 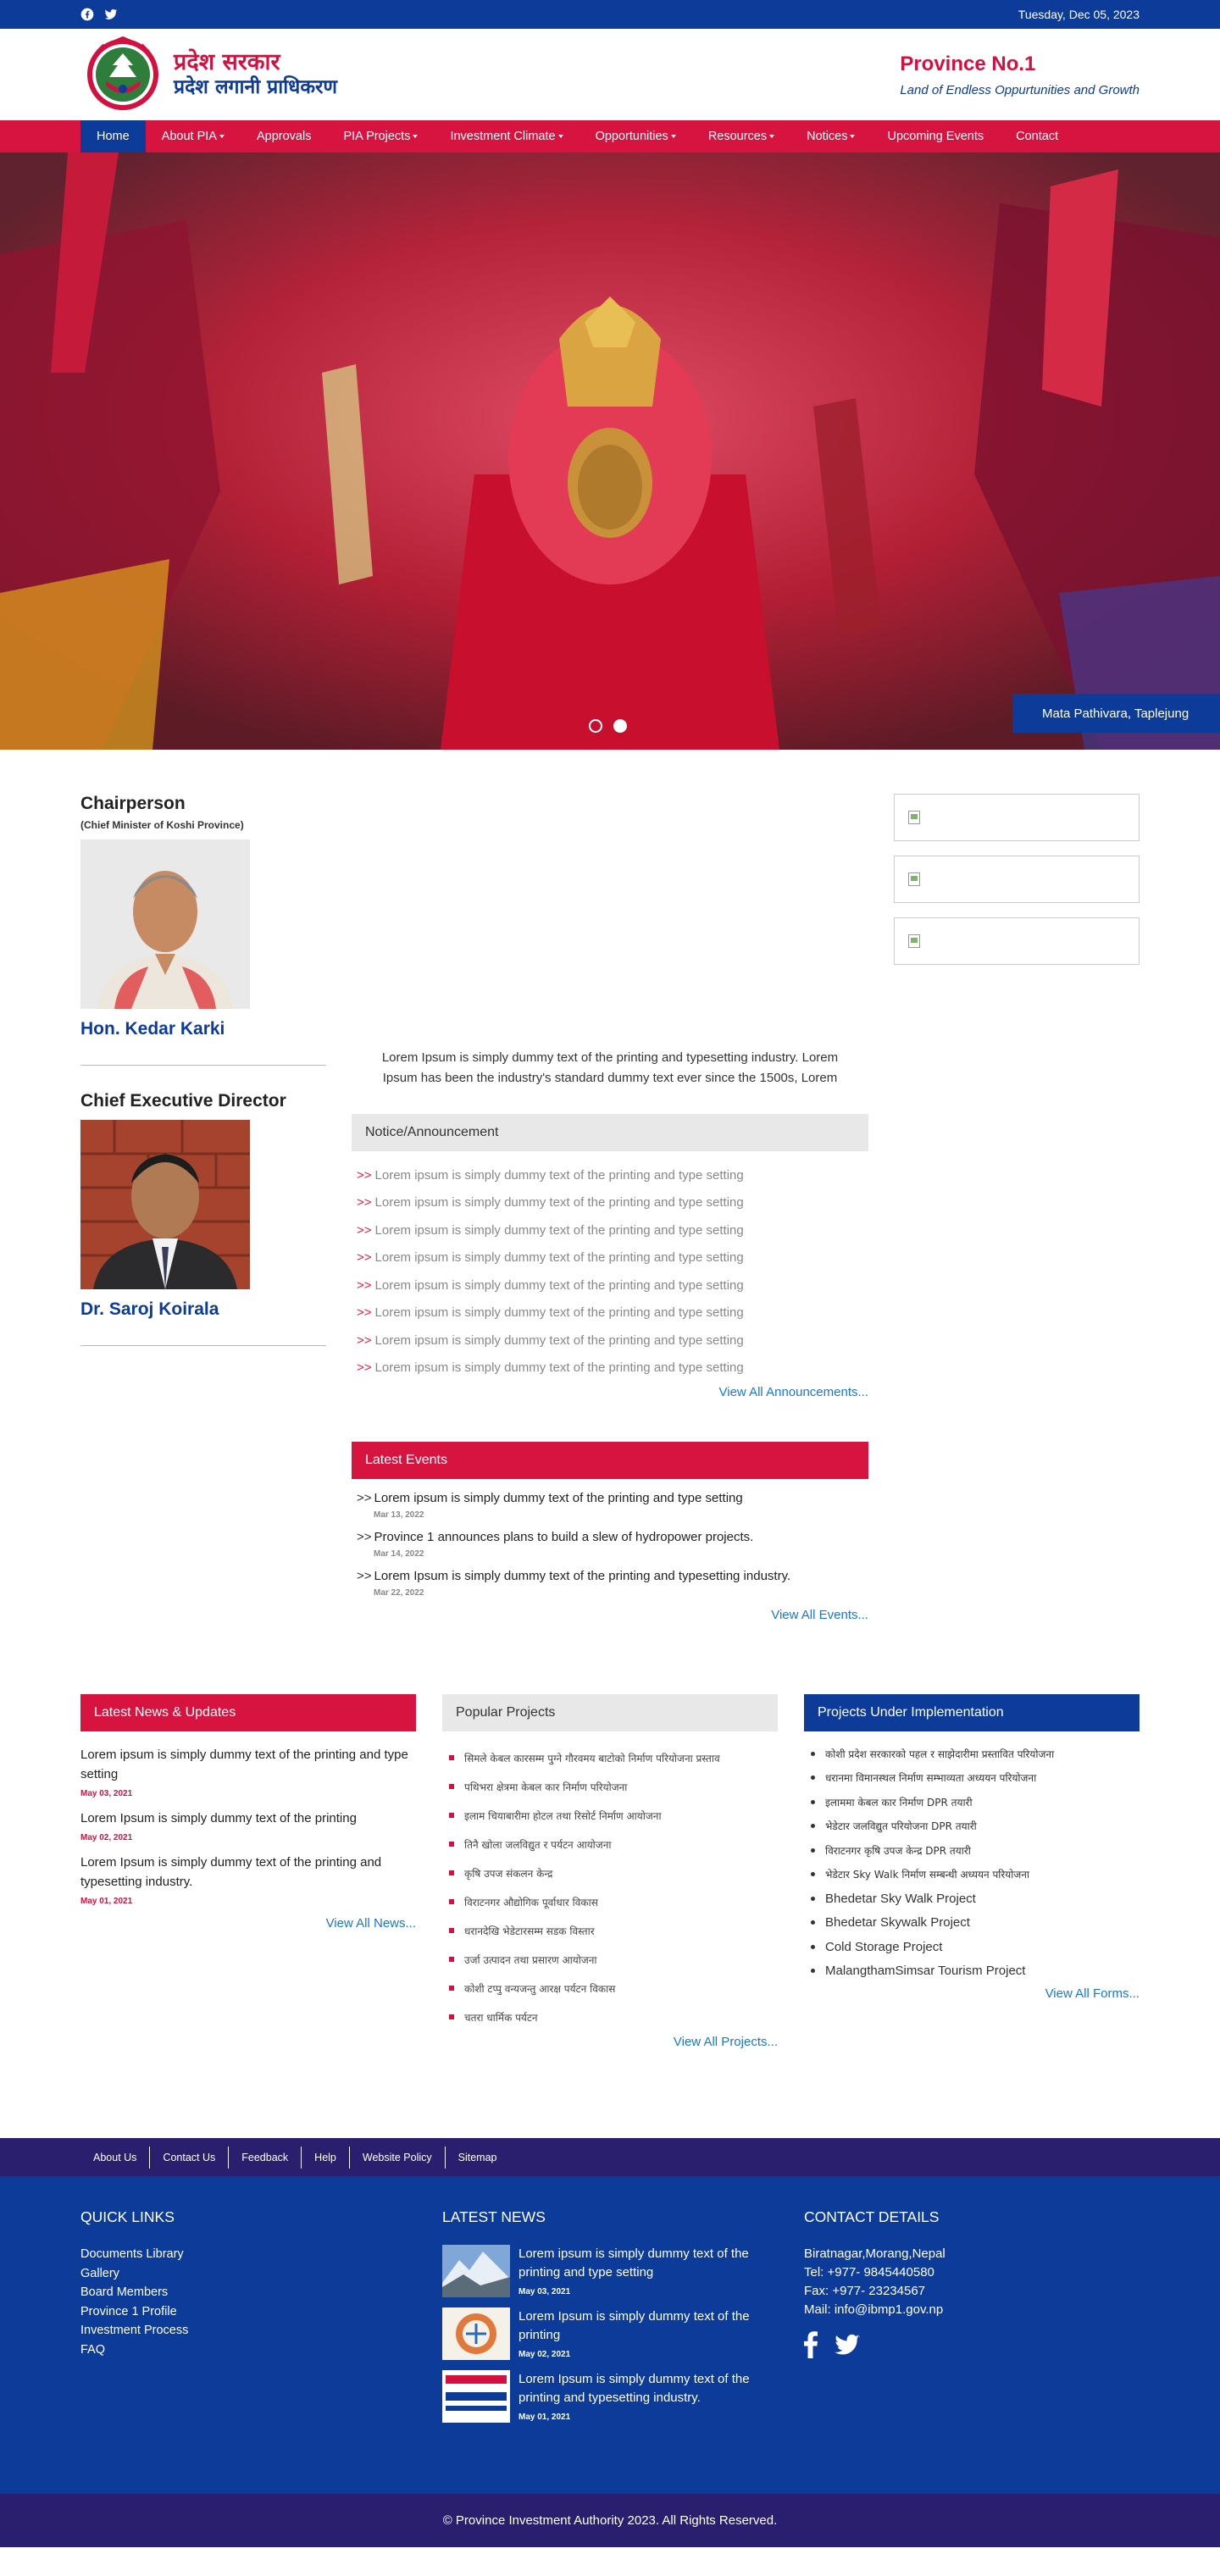 What do you see at coordinates (975, 1802) in the screenshot?
I see `implementation-item: इलाममा केबल कार निर्माण DPR तयारी` at bounding box center [975, 1802].